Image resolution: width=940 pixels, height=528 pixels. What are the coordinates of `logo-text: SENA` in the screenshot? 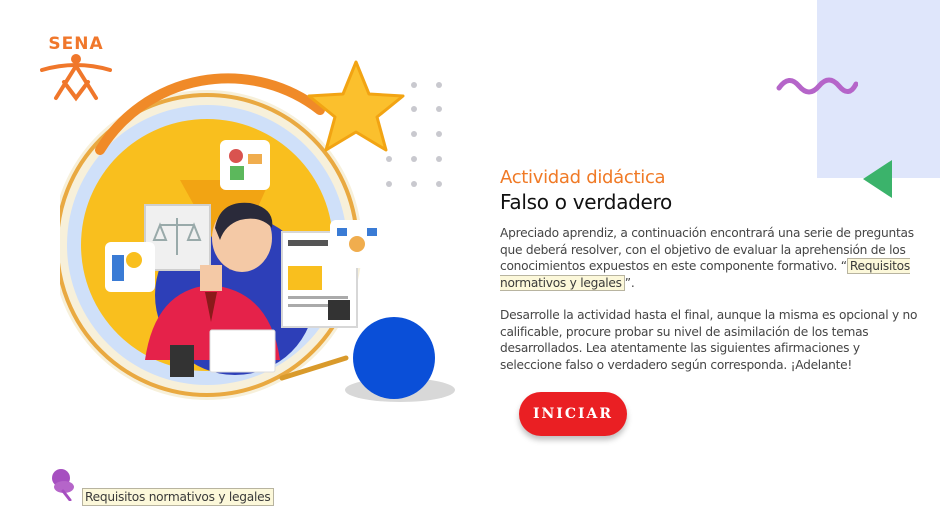 It's located at (76, 44).